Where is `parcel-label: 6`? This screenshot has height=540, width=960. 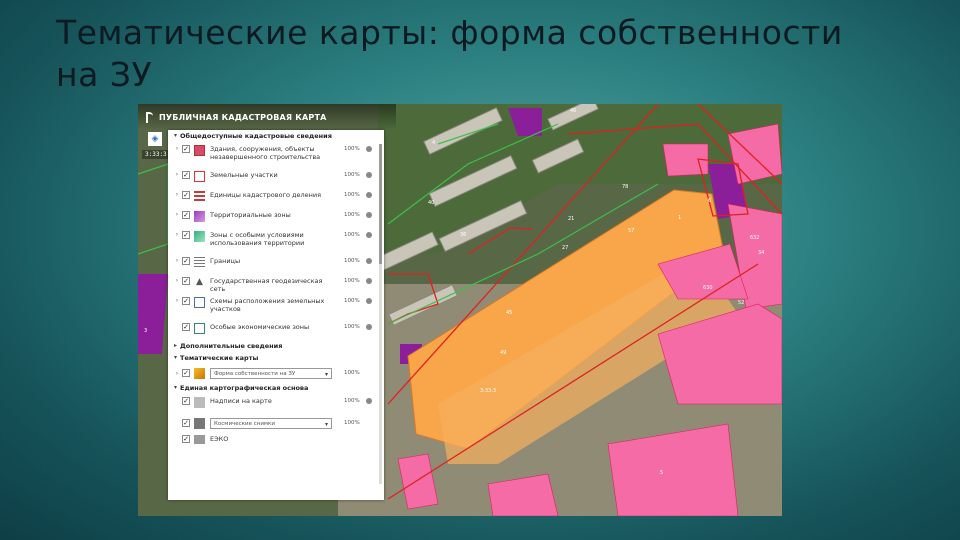
parcel-label: 6 is located at coordinates (709, 201).